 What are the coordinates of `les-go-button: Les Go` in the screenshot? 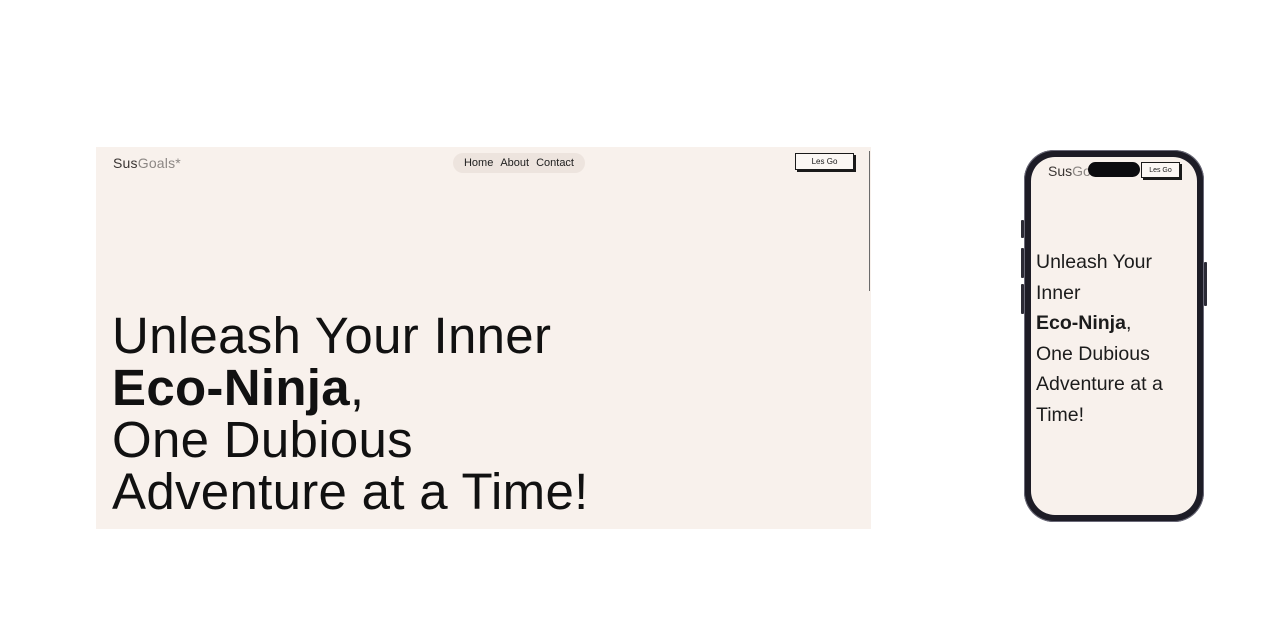 It's located at (824, 161).